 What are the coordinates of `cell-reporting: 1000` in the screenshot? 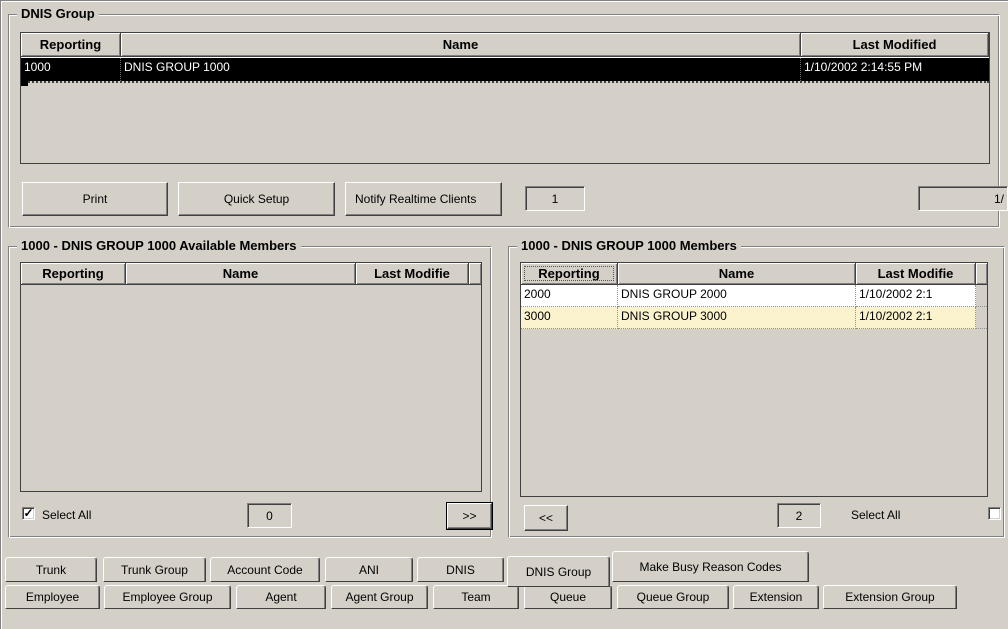 It's located at (71, 69).